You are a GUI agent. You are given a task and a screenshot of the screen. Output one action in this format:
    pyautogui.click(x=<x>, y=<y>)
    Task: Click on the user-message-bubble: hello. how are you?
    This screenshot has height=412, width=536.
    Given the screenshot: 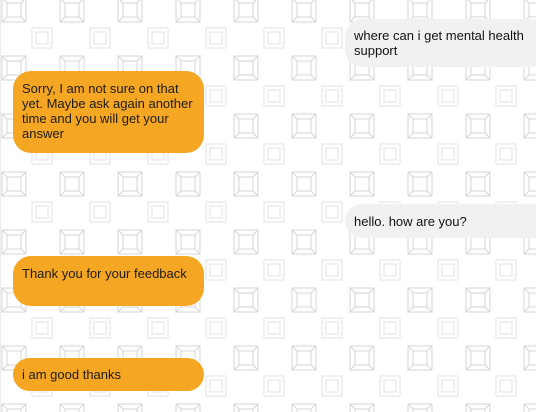 What is the action you would take?
    pyautogui.click(x=440, y=221)
    